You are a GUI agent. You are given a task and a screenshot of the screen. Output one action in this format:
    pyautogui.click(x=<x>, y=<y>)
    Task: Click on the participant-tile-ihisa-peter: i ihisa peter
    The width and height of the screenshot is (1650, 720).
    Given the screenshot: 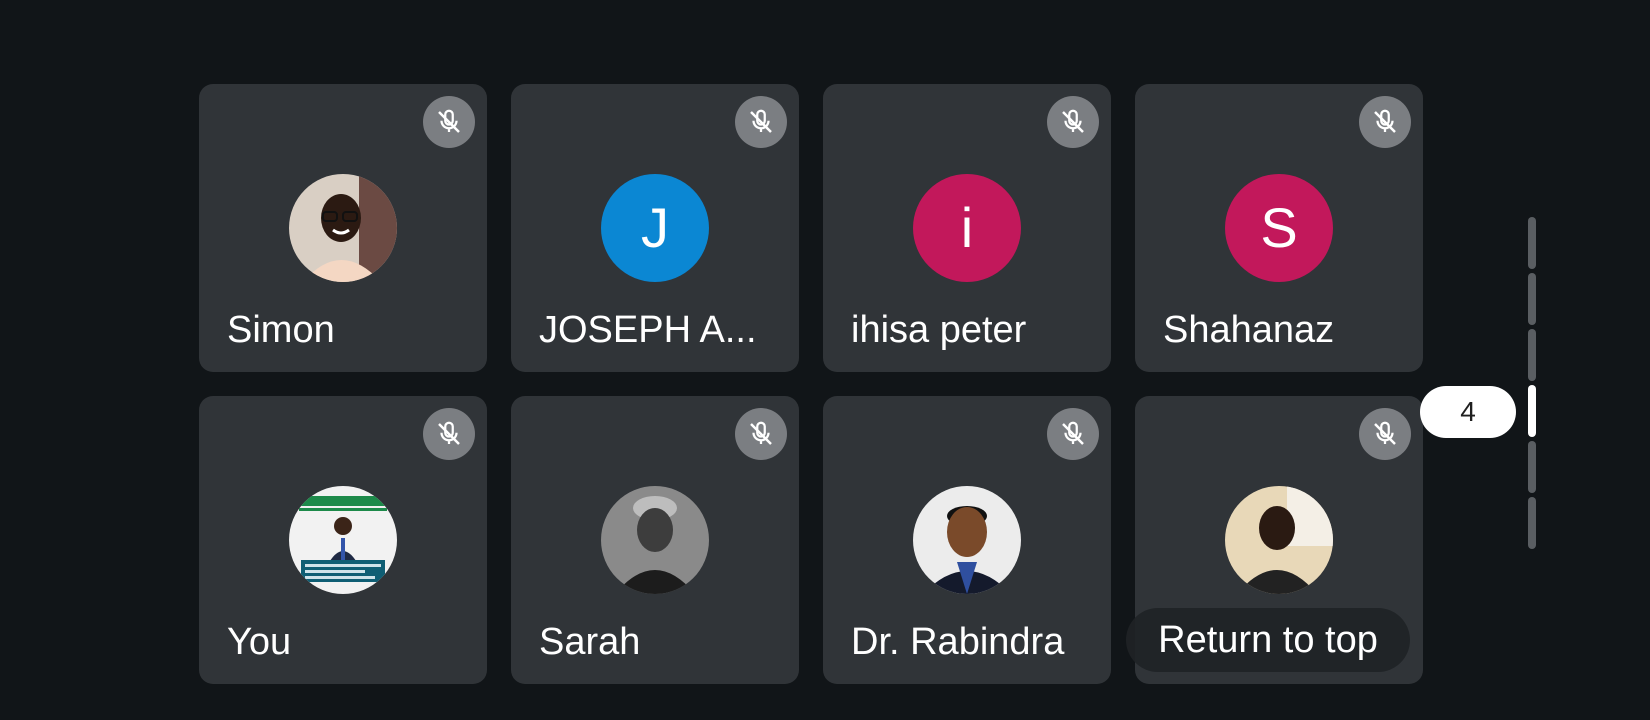 What is the action you would take?
    pyautogui.click(x=967, y=228)
    